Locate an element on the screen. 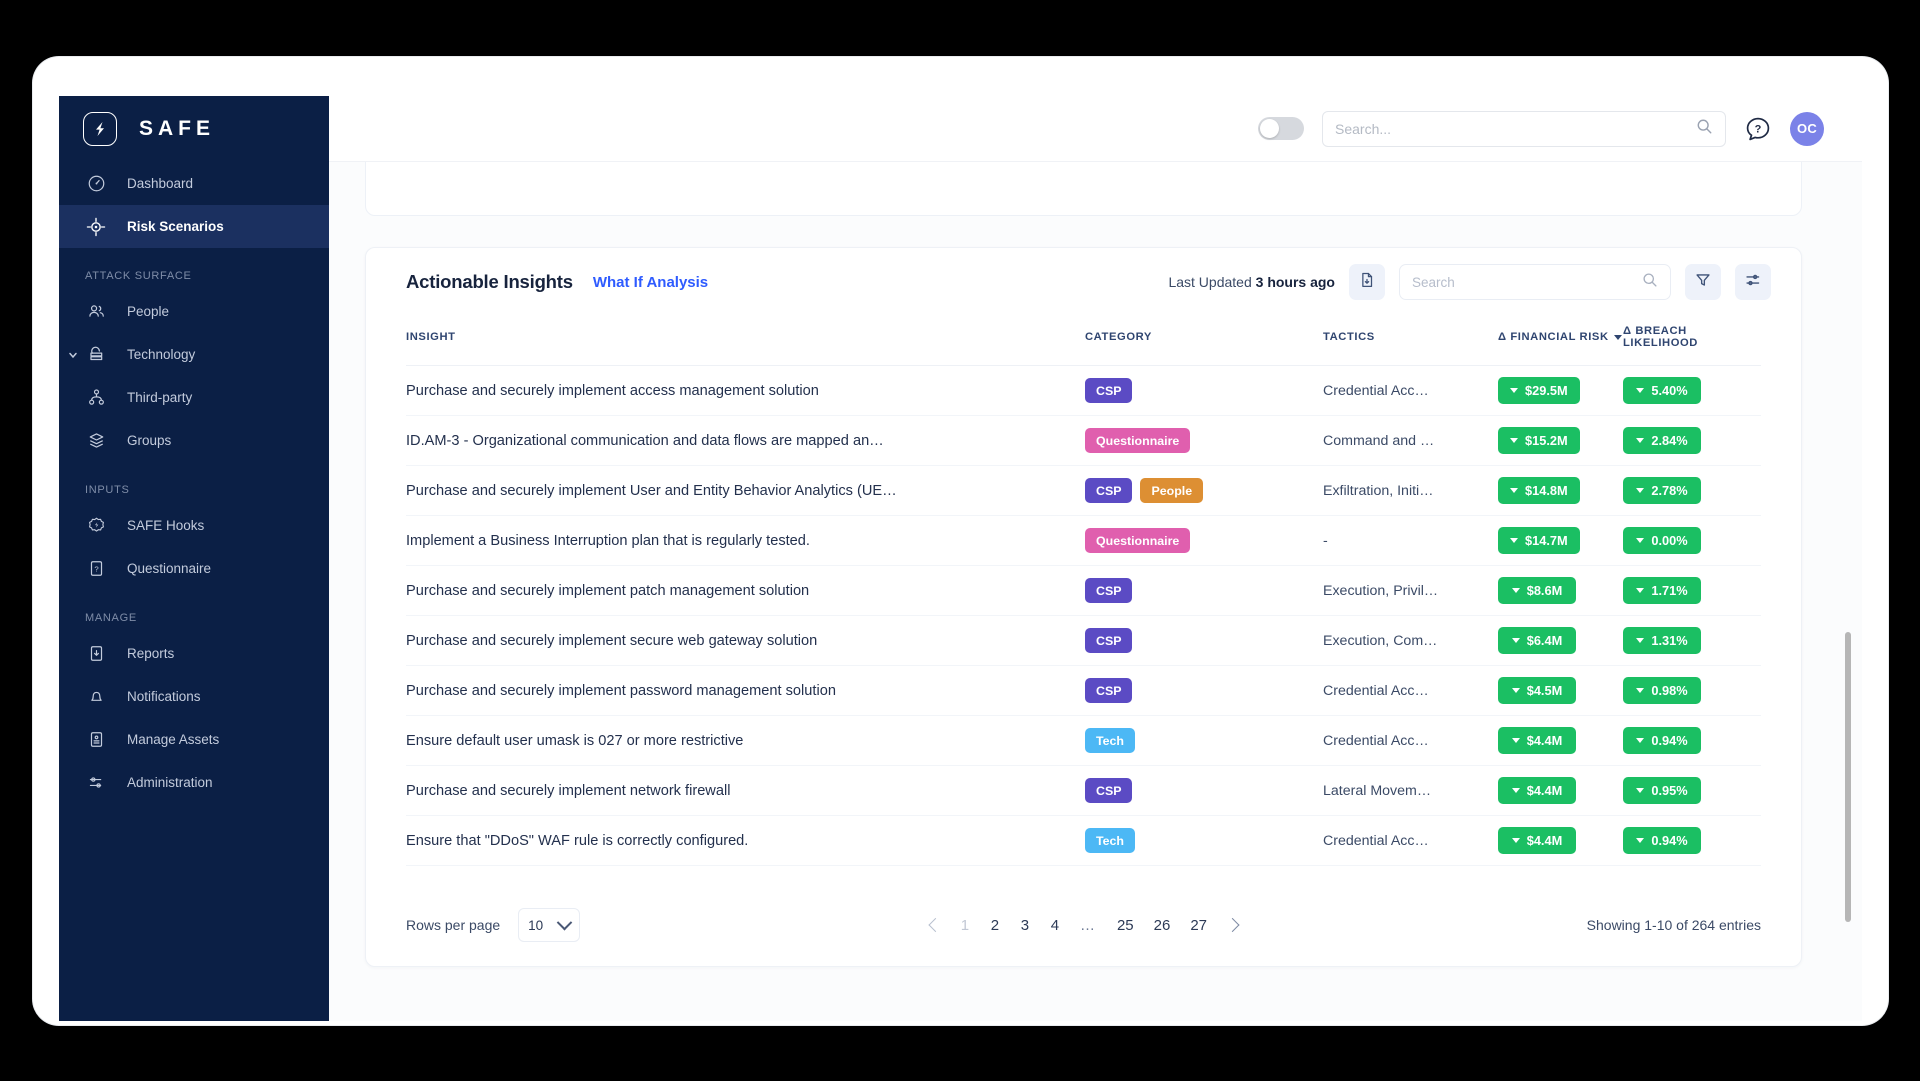 The height and width of the screenshot is (1081, 1920). filter-button is located at coordinates (1703, 282).